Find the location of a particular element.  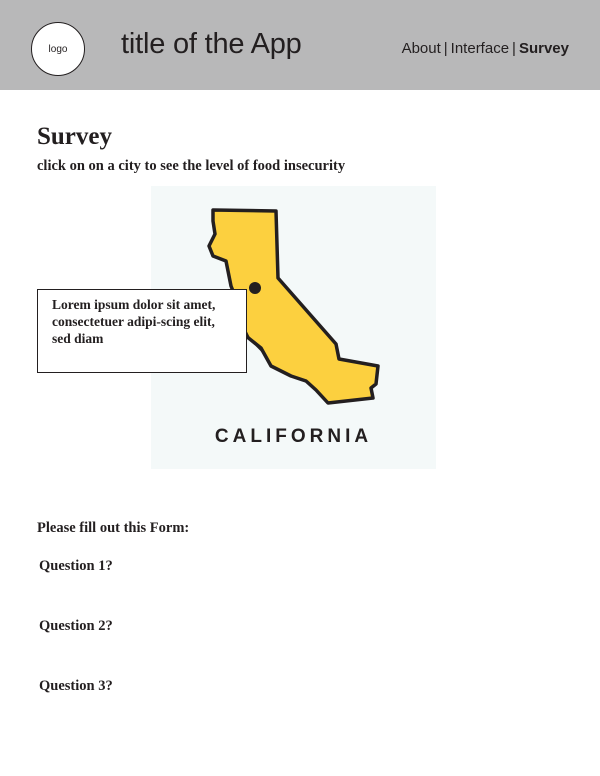

nav-link-survey: Survey is located at coordinates (544, 48).